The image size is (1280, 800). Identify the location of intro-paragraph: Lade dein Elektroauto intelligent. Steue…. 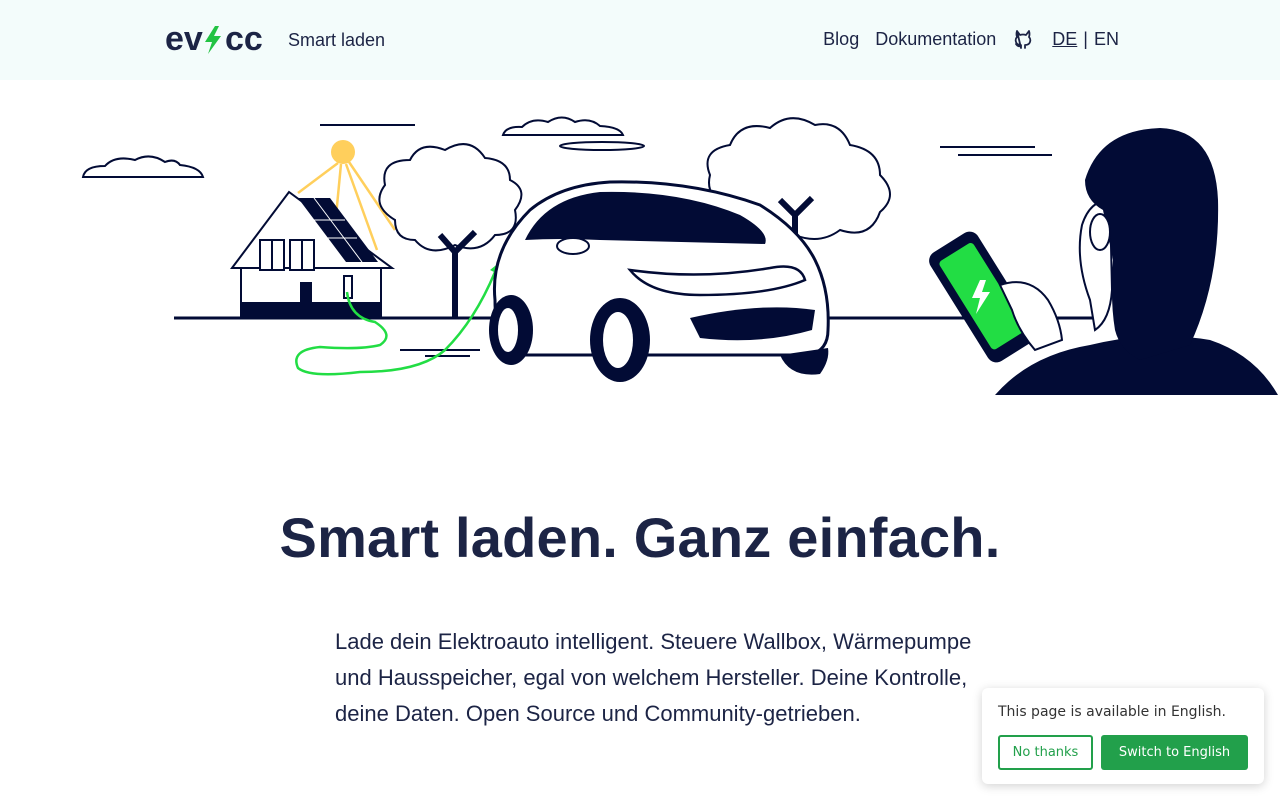
(653, 677).